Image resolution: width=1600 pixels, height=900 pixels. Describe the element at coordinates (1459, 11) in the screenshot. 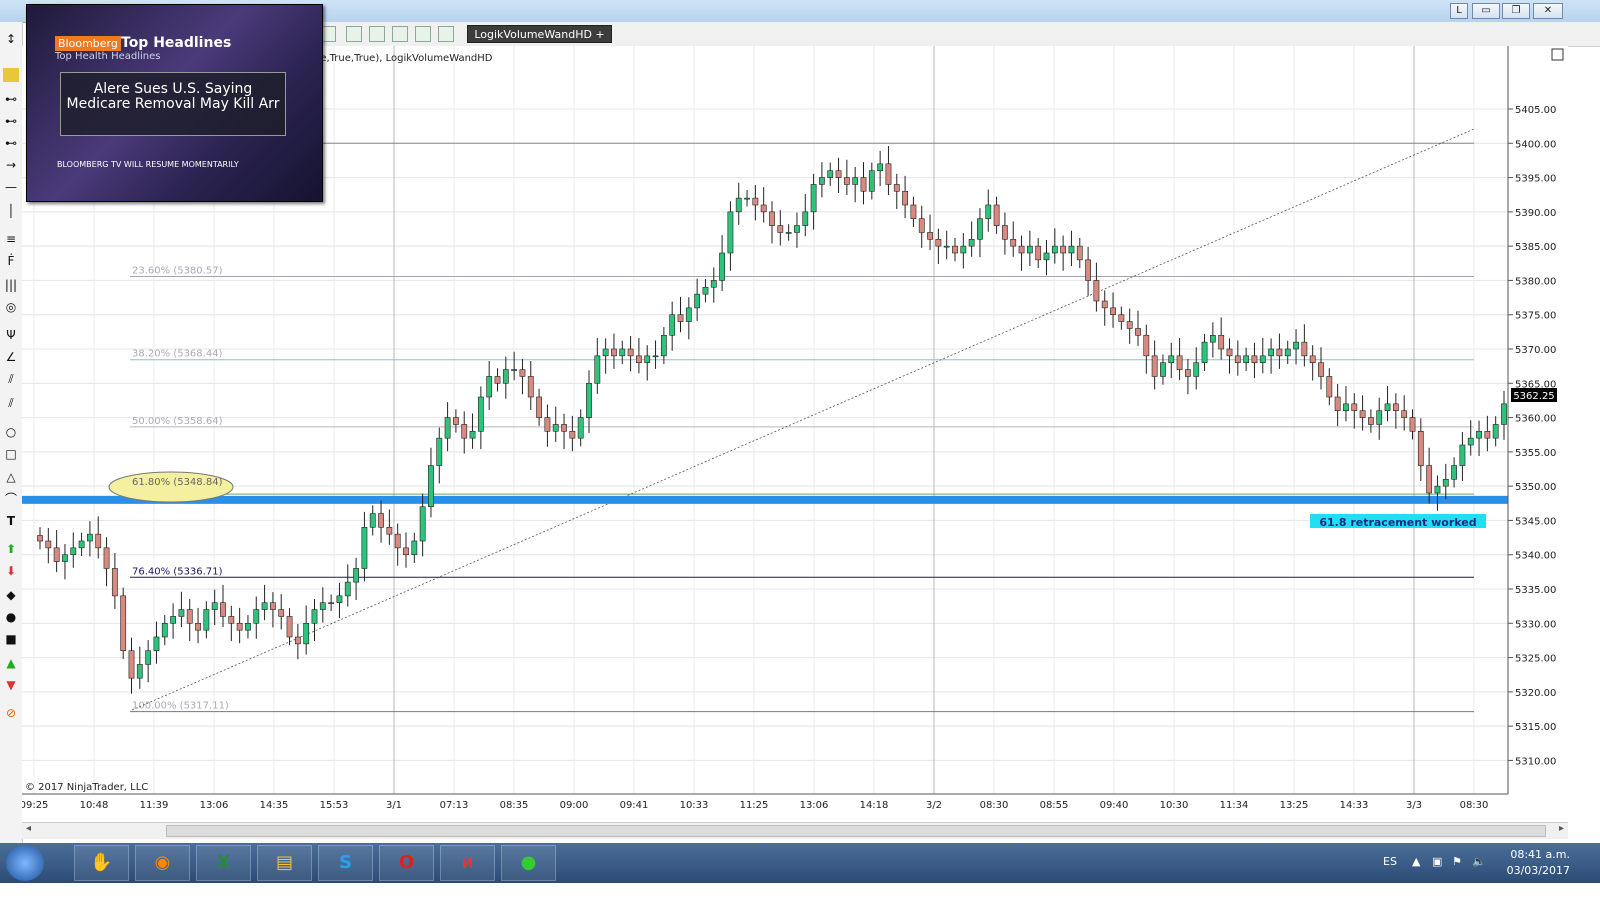

I see `window-lock-button: L` at that location.